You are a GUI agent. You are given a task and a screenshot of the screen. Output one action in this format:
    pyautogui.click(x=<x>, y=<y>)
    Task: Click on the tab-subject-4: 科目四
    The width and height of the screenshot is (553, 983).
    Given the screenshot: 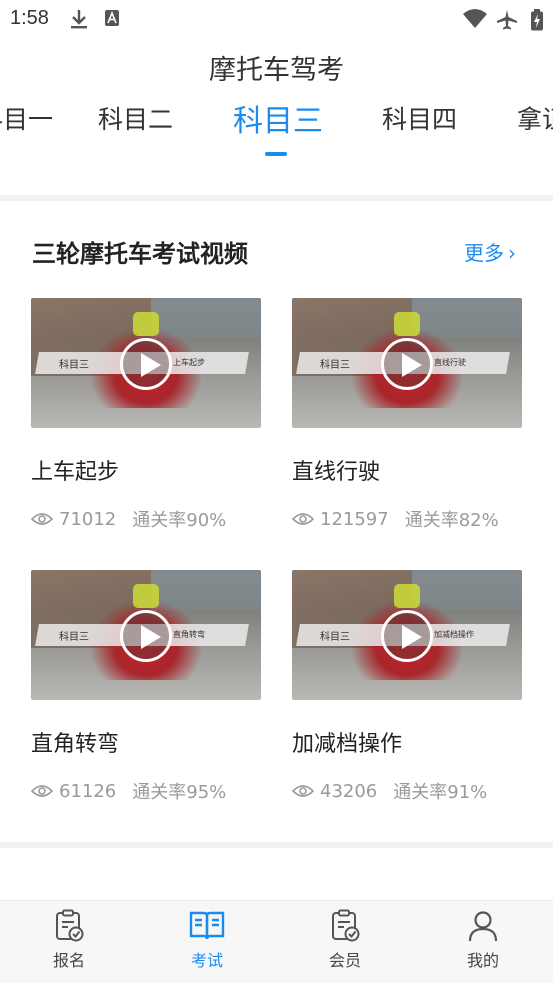 What is the action you would take?
    pyautogui.click(x=419, y=118)
    